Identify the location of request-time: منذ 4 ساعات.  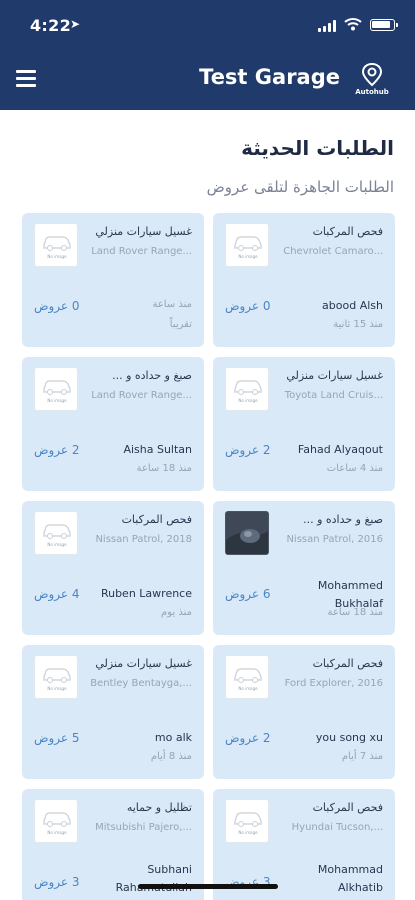
(354, 468).